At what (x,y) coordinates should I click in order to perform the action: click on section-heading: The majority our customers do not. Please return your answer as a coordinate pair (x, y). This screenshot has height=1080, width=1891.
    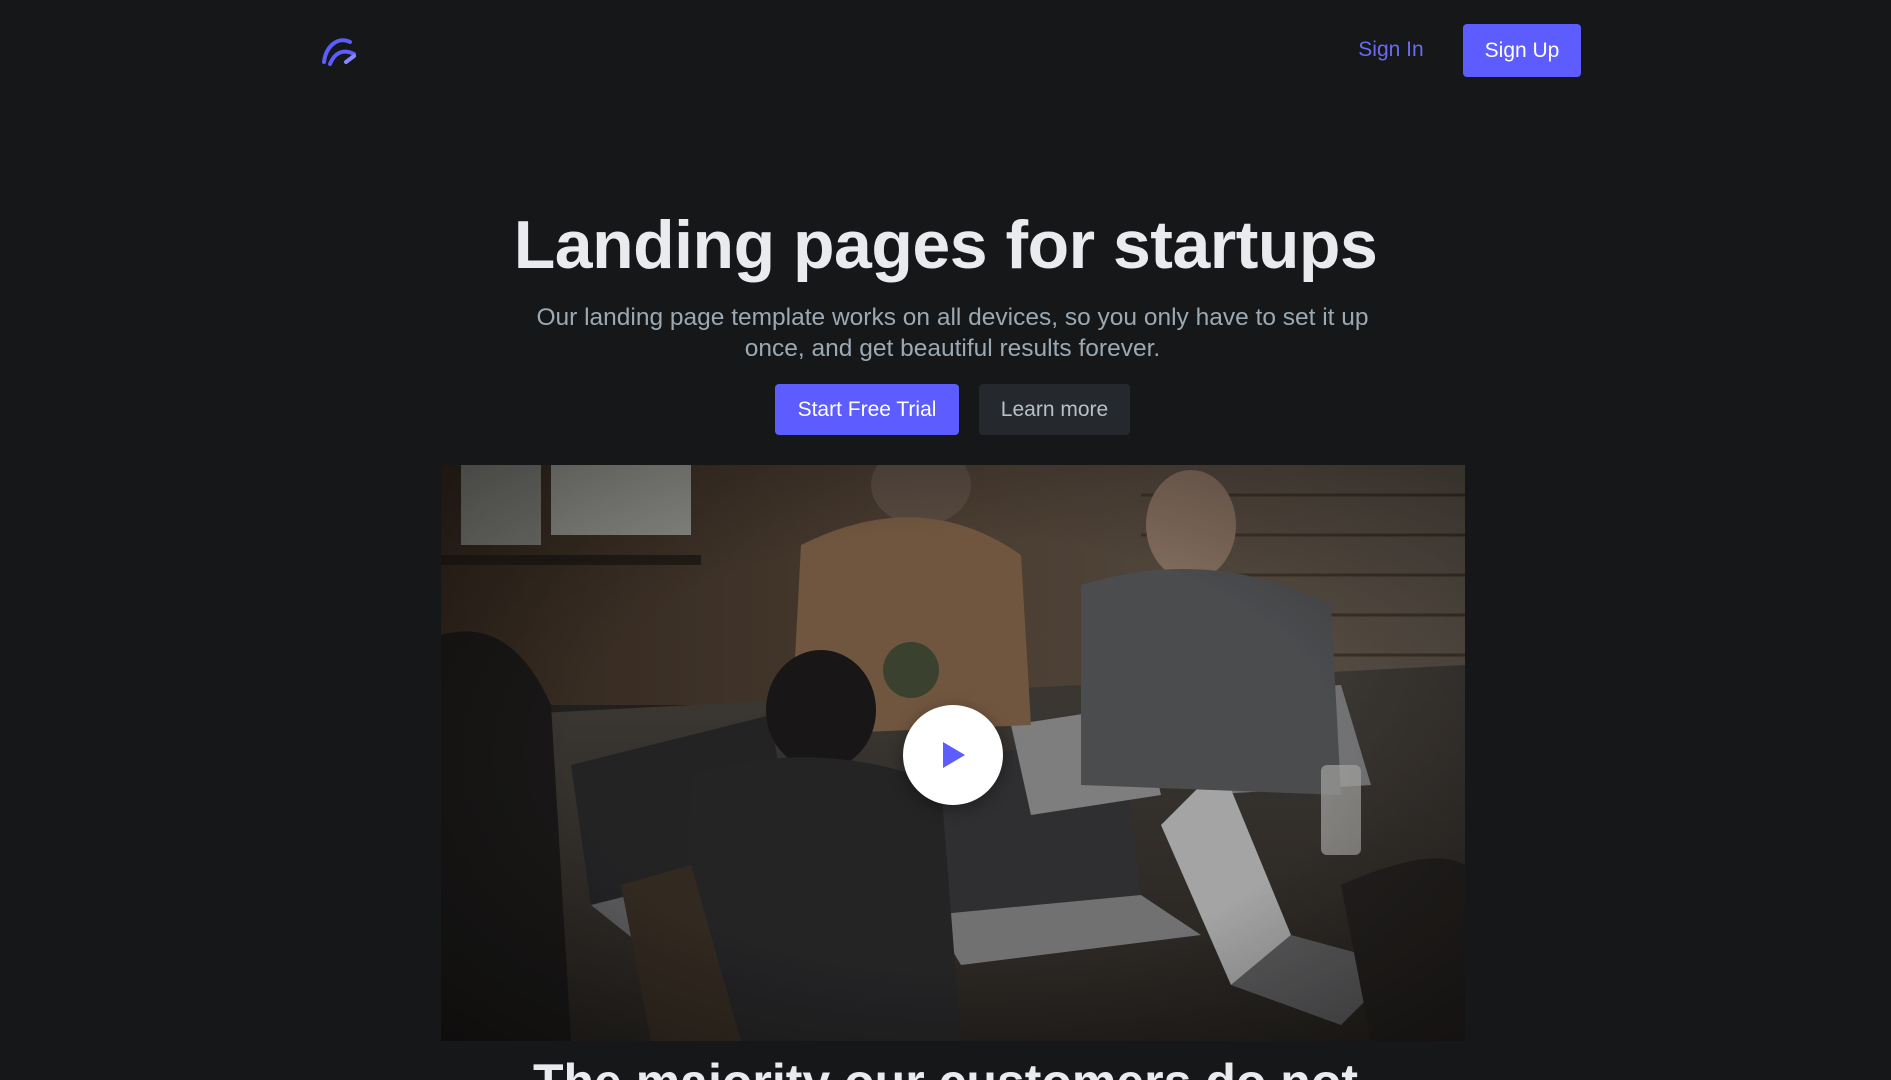
    Looking at the image, I should click on (945, 1066).